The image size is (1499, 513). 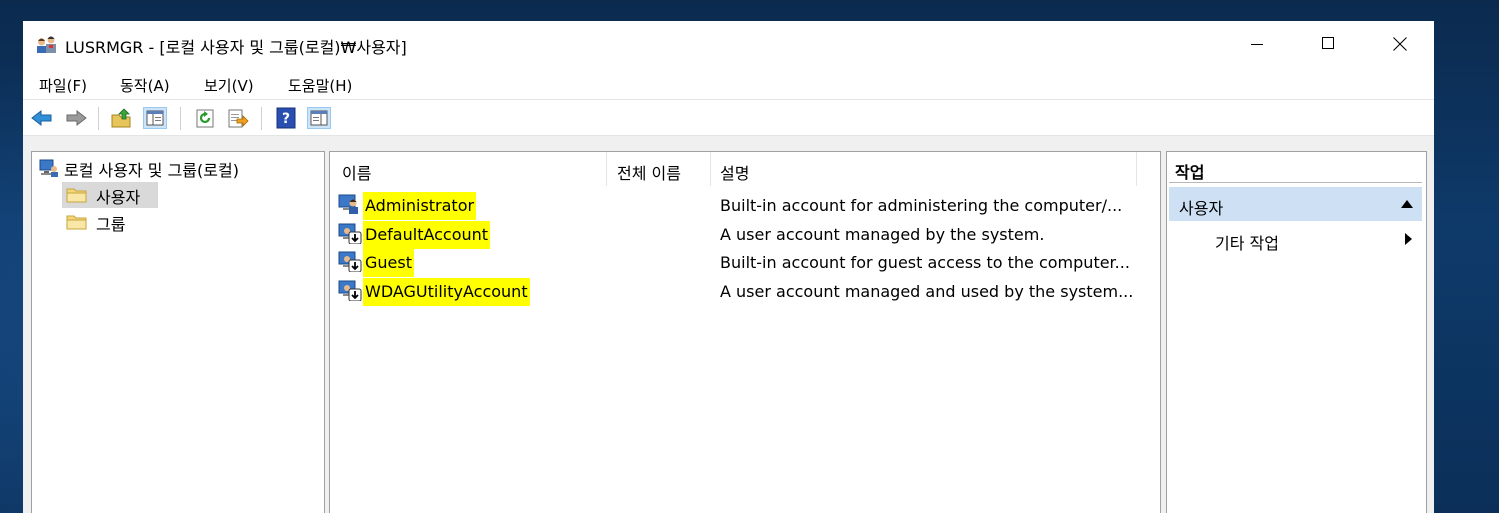 What do you see at coordinates (111, 224) in the screenshot?
I see `tree-item-groups-label: 그룹` at bounding box center [111, 224].